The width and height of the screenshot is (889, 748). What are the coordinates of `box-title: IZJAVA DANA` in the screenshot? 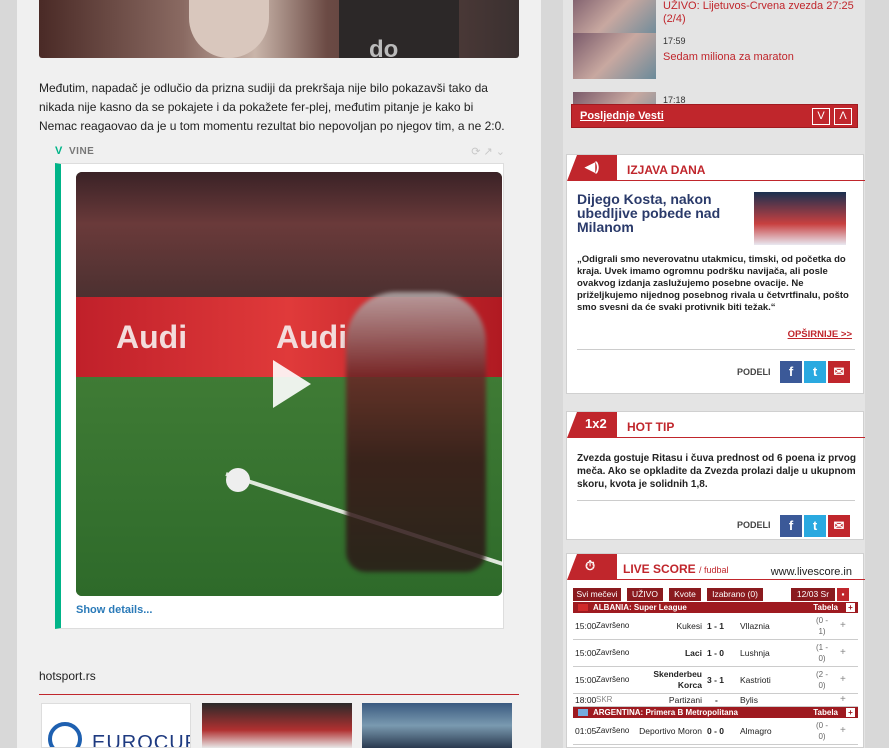 It's located at (666, 170).